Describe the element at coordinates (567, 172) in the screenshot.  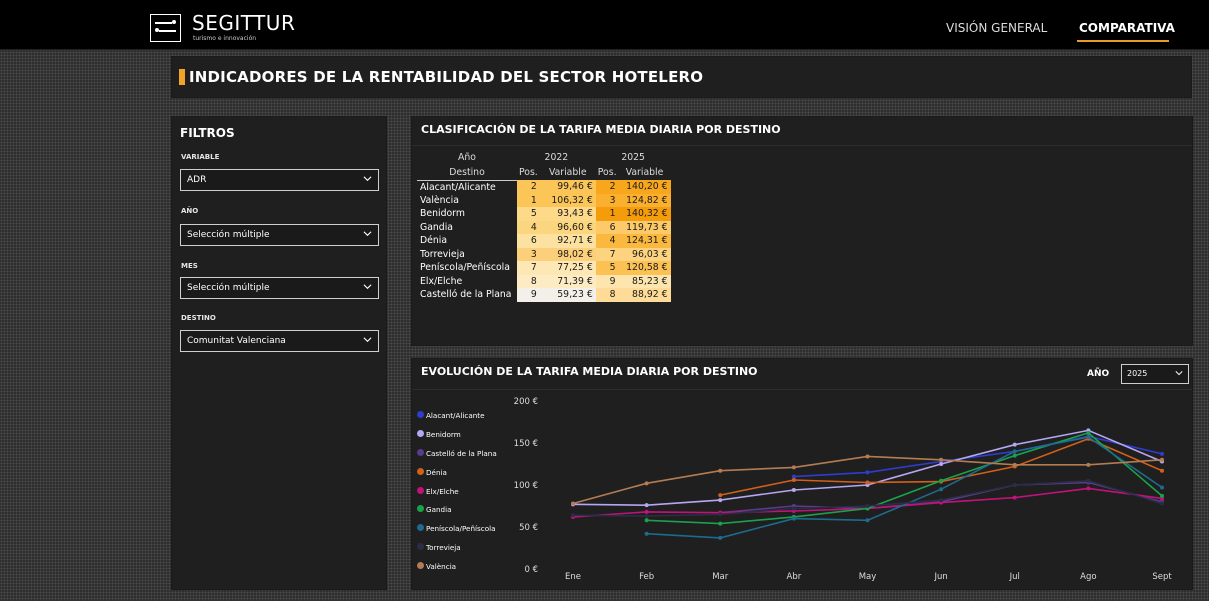
I see `header-var-a: Variable` at that location.